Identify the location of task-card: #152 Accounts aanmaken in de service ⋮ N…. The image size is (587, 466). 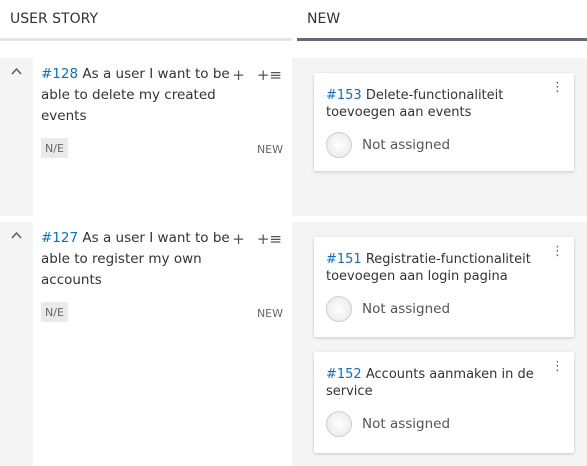
(444, 402).